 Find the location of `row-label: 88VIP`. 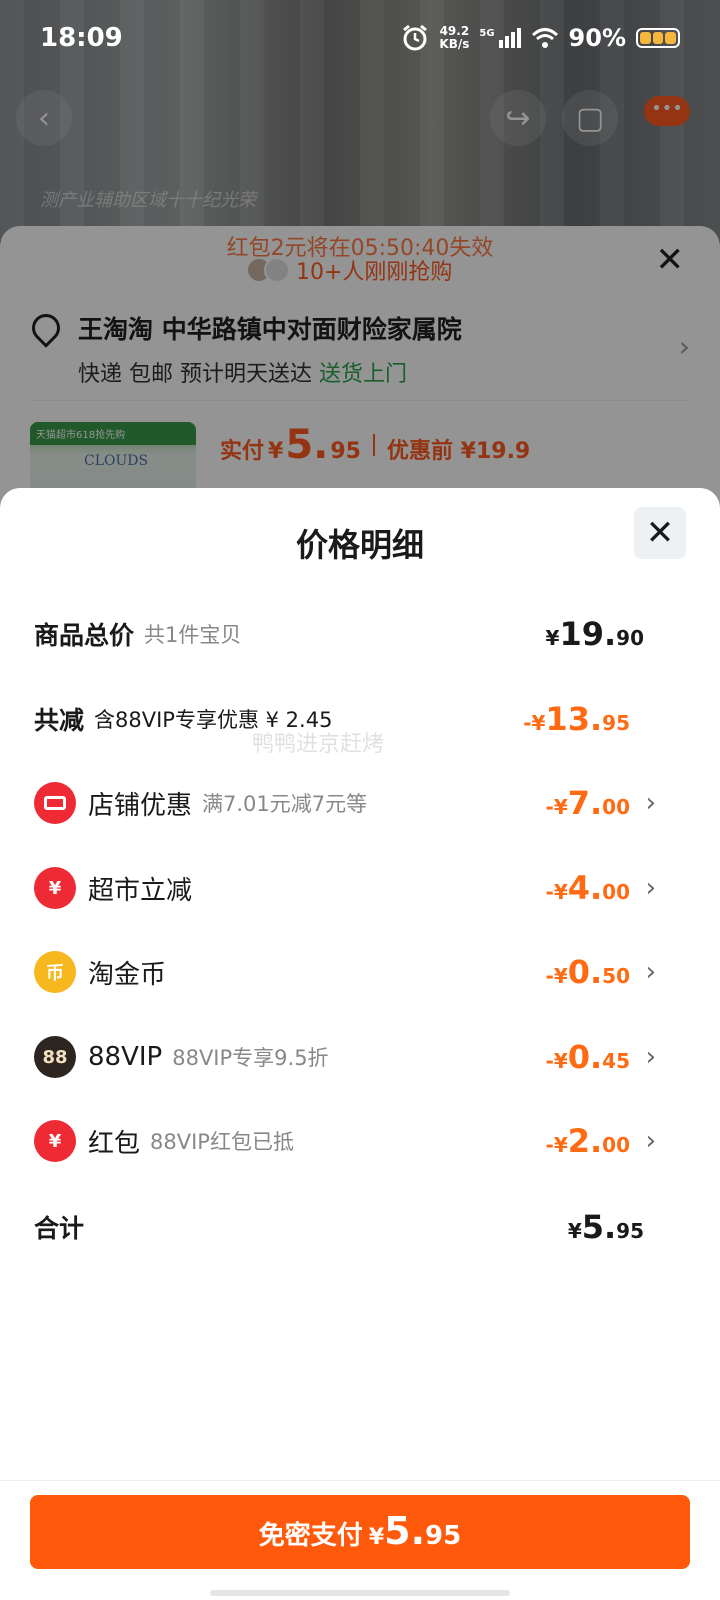

row-label: 88VIP is located at coordinates (125, 1057).